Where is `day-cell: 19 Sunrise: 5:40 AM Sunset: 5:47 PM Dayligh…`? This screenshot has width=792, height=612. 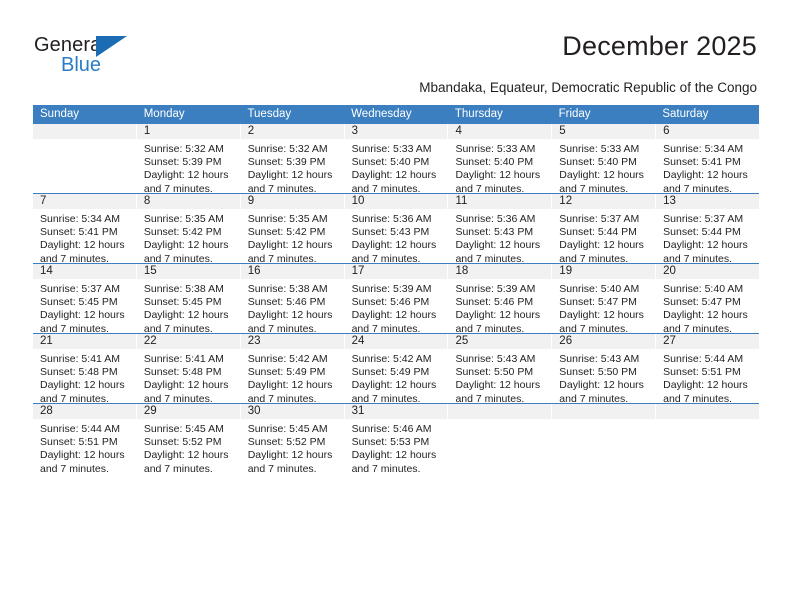 day-cell: 19 Sunrise: 5:40 AM Sunset: 5:47 PM Dayligh… is located at coordinates (604, 299).